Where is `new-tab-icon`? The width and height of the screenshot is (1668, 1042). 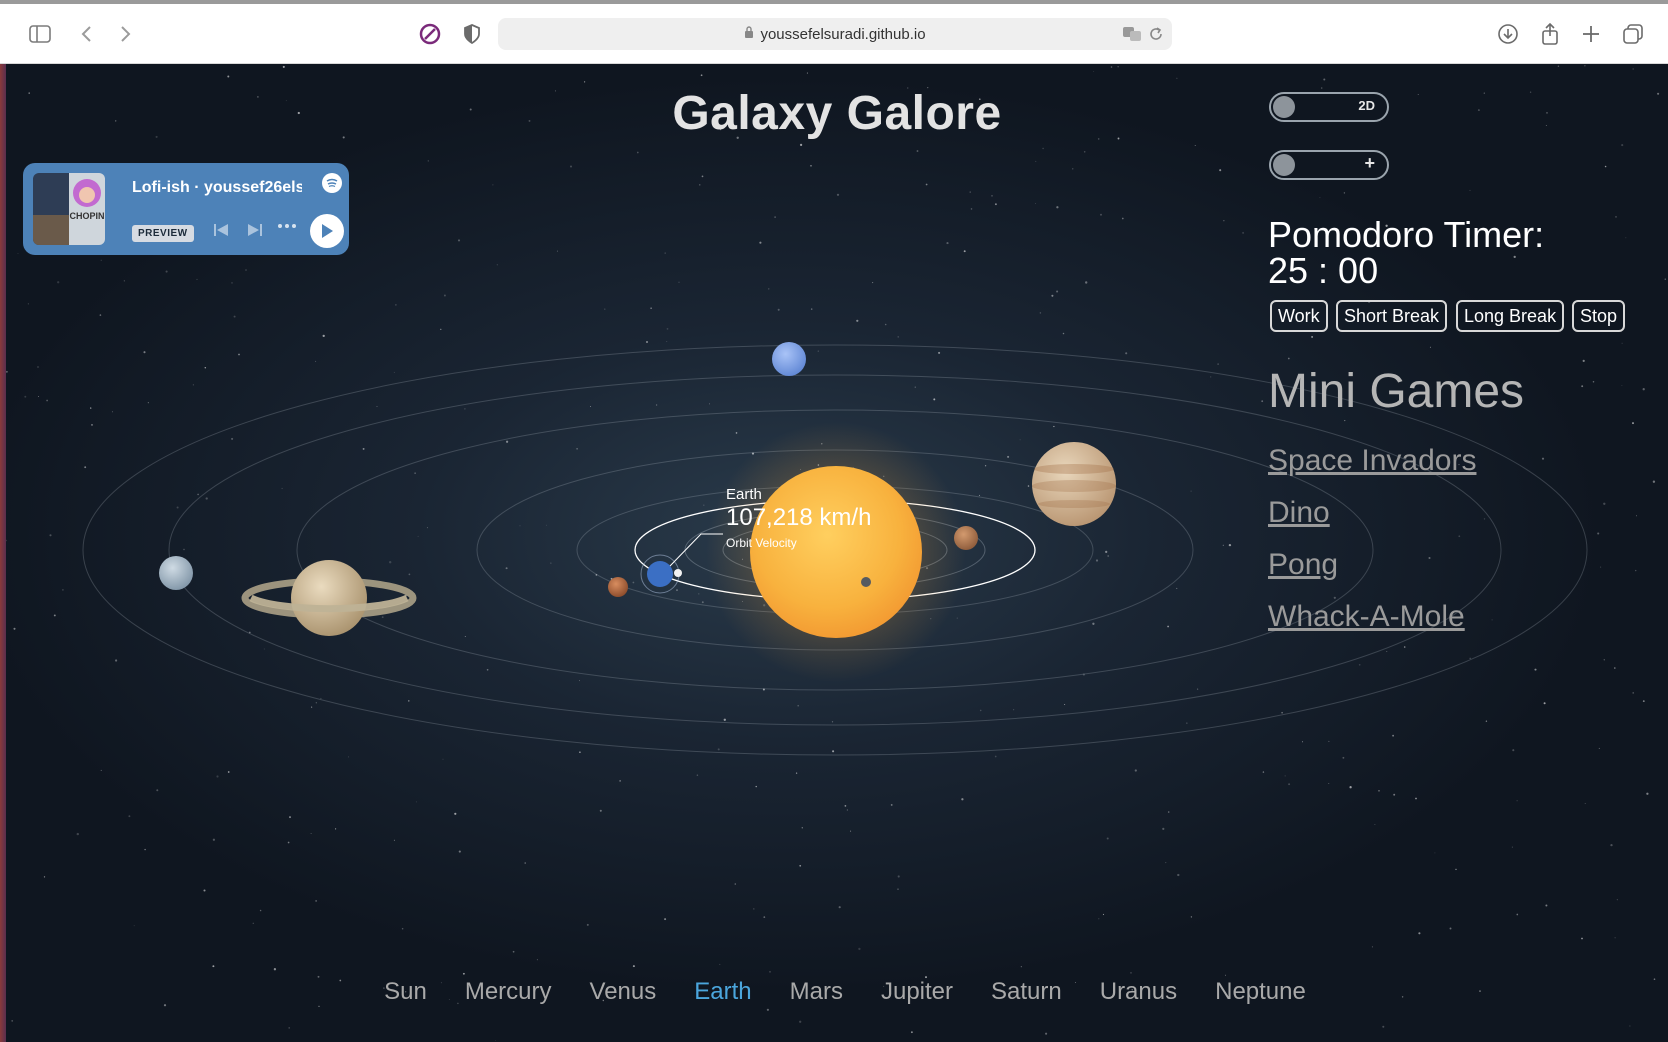 new-tab-icon is located at coordinates (1591, 34).